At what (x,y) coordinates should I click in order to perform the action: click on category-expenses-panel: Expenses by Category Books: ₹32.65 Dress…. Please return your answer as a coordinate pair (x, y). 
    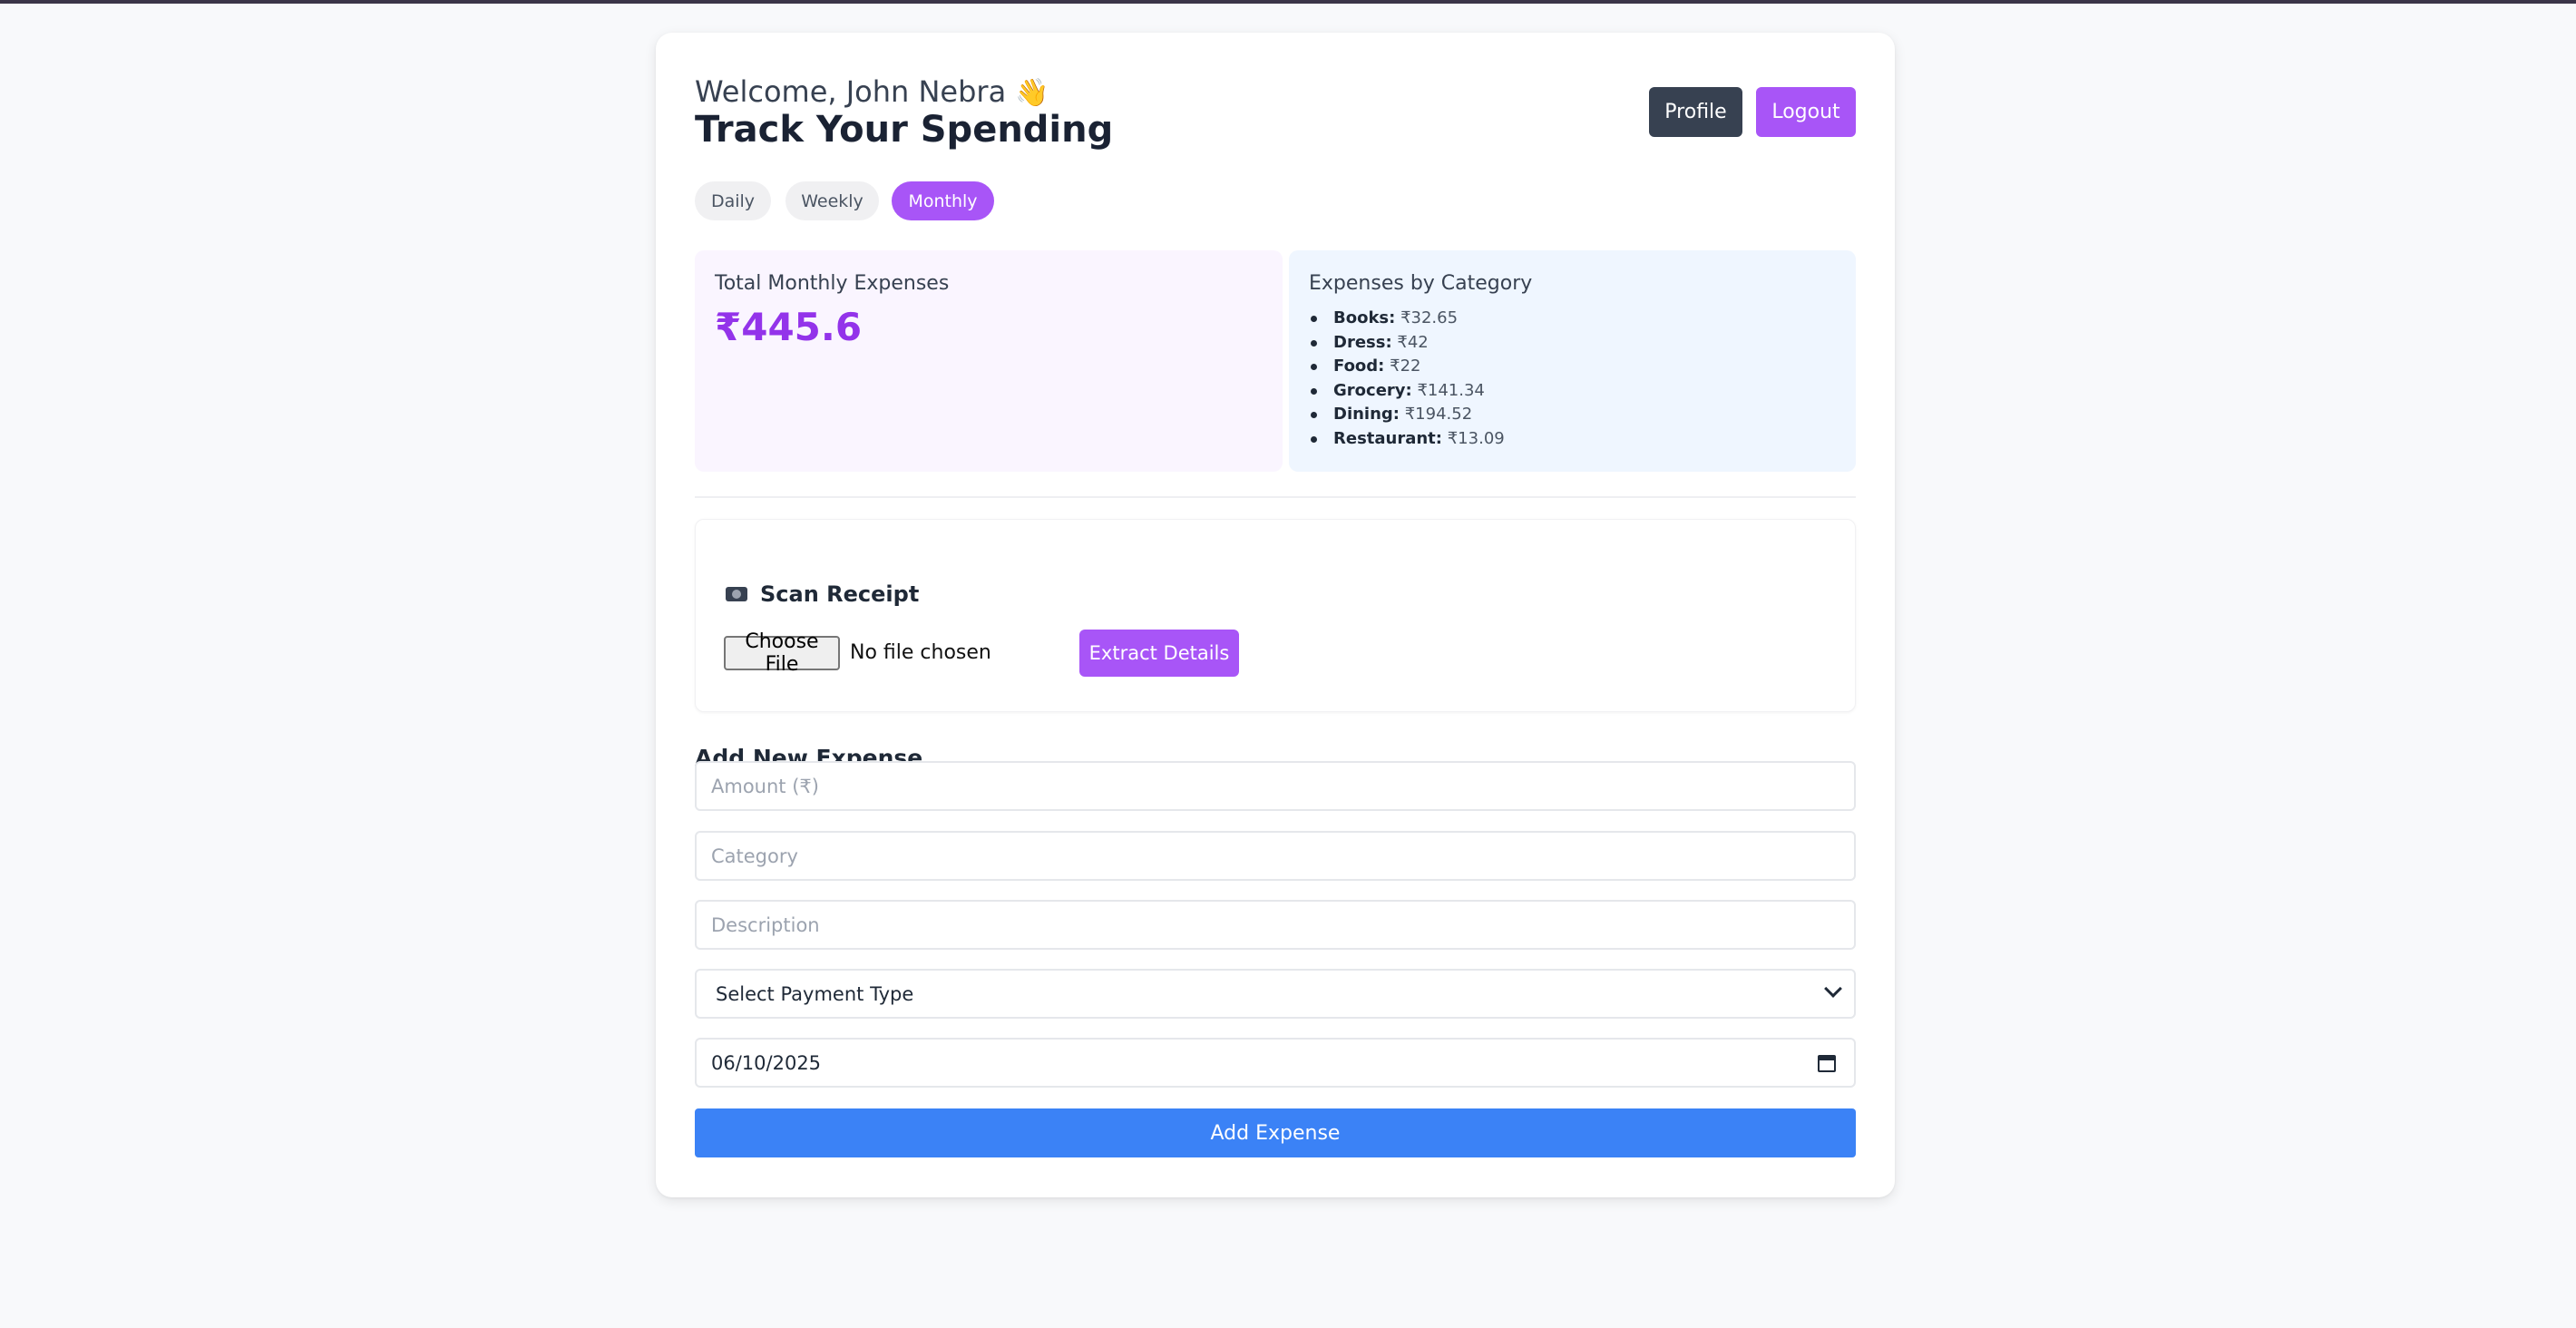
    Looking at the image, I should click on (1572, 361).